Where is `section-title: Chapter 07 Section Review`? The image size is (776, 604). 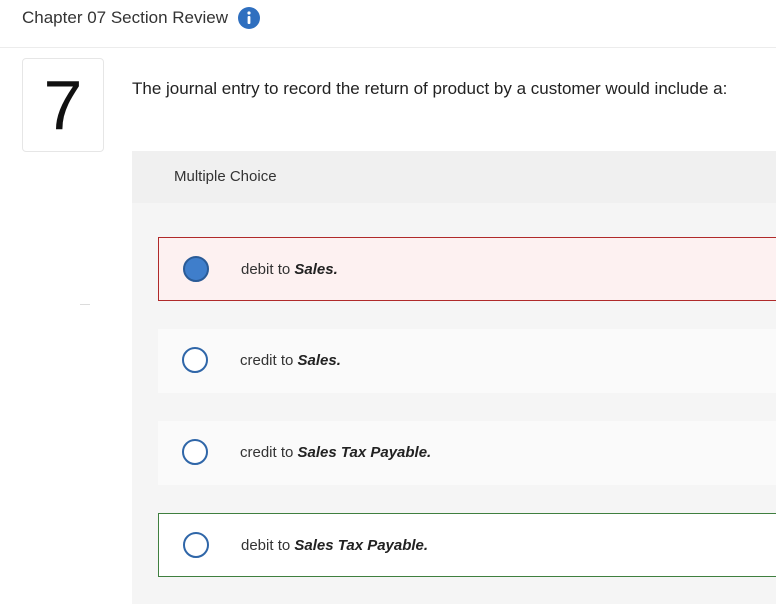 section-title: Chapter 07 Section Review is located at coordinates (125, 17).